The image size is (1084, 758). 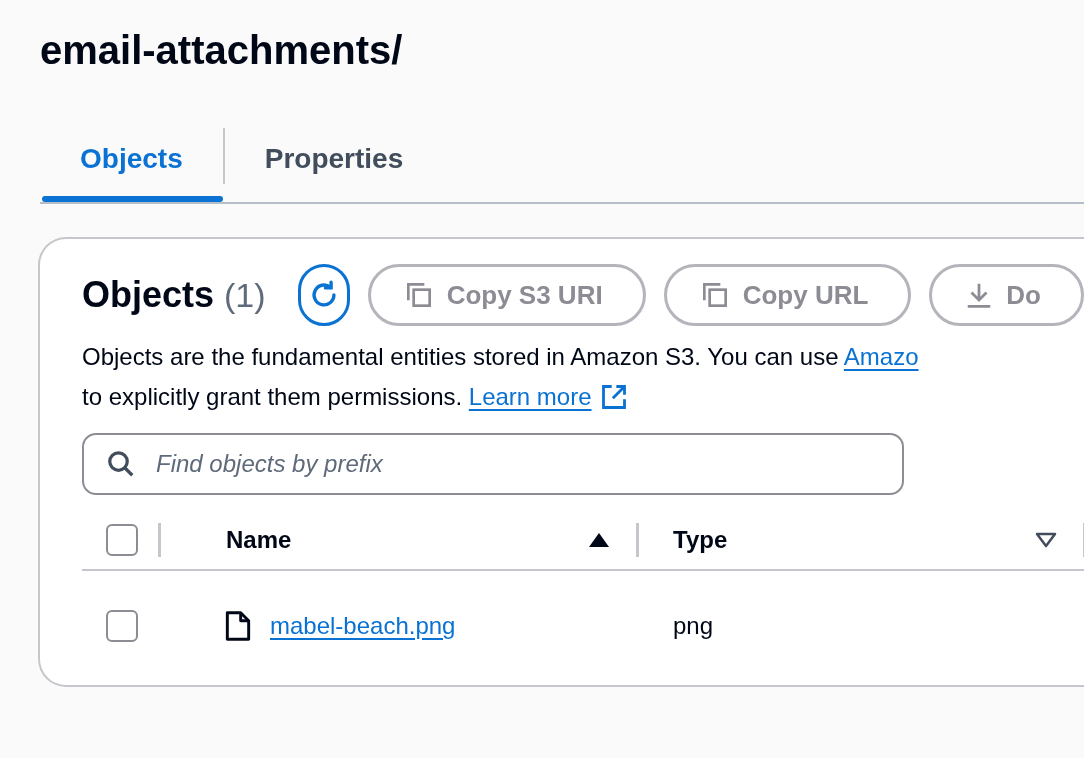 What do you see at coordinates (613, 397) in the screenshot?
I see `external-link-icon` at bounding box center [613, 397].